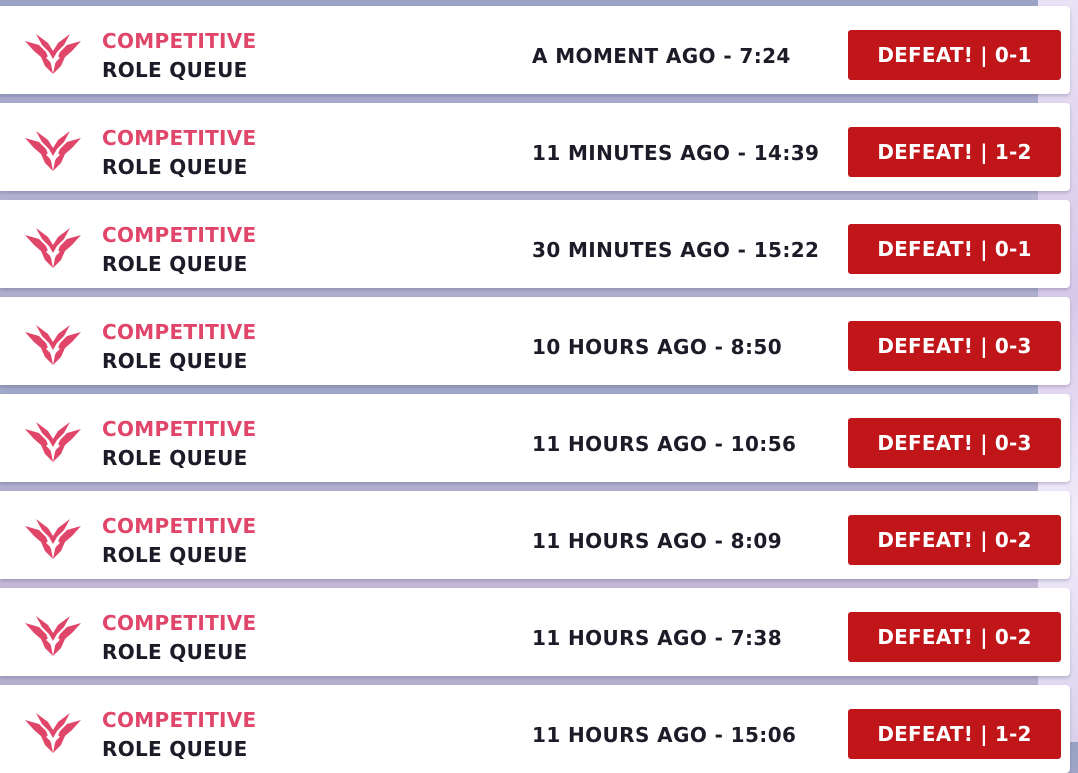  Describe the element at coordinates (664, 444) in the screenshot. I see `match-time: 11 HOURS AGO - 10:56` at that location.